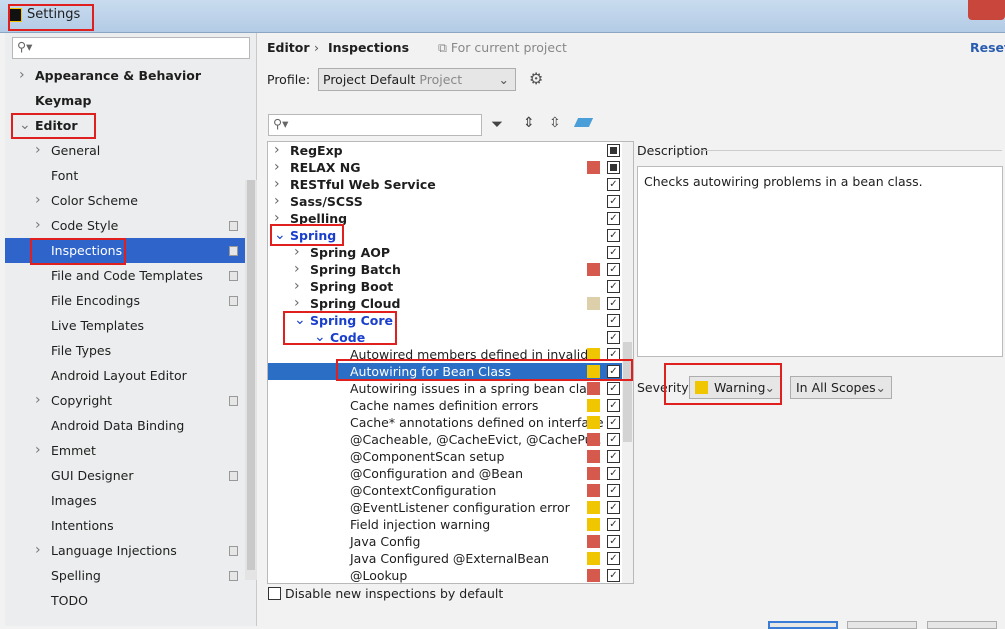 The image size is (1005, 629). What do you see at coordinates (125, 525) in the screenshot?
I see `sidebar-item: Intentions` at bounding box center [125, 525].